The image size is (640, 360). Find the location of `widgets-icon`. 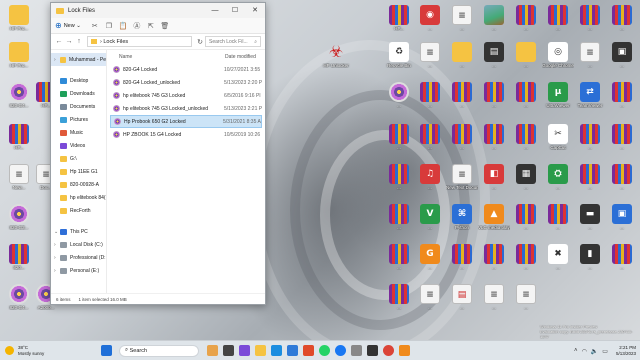

widgets-icon is located at coordinates (212, 350).